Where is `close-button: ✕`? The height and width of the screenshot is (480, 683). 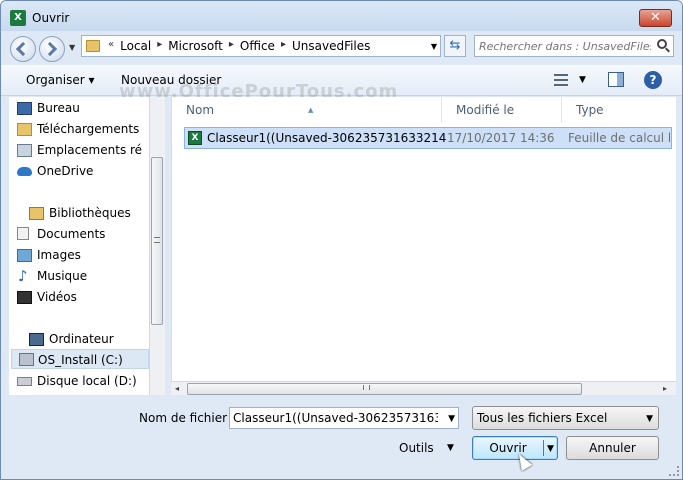 close-button: ✕ is located at coordinates (655, 18).